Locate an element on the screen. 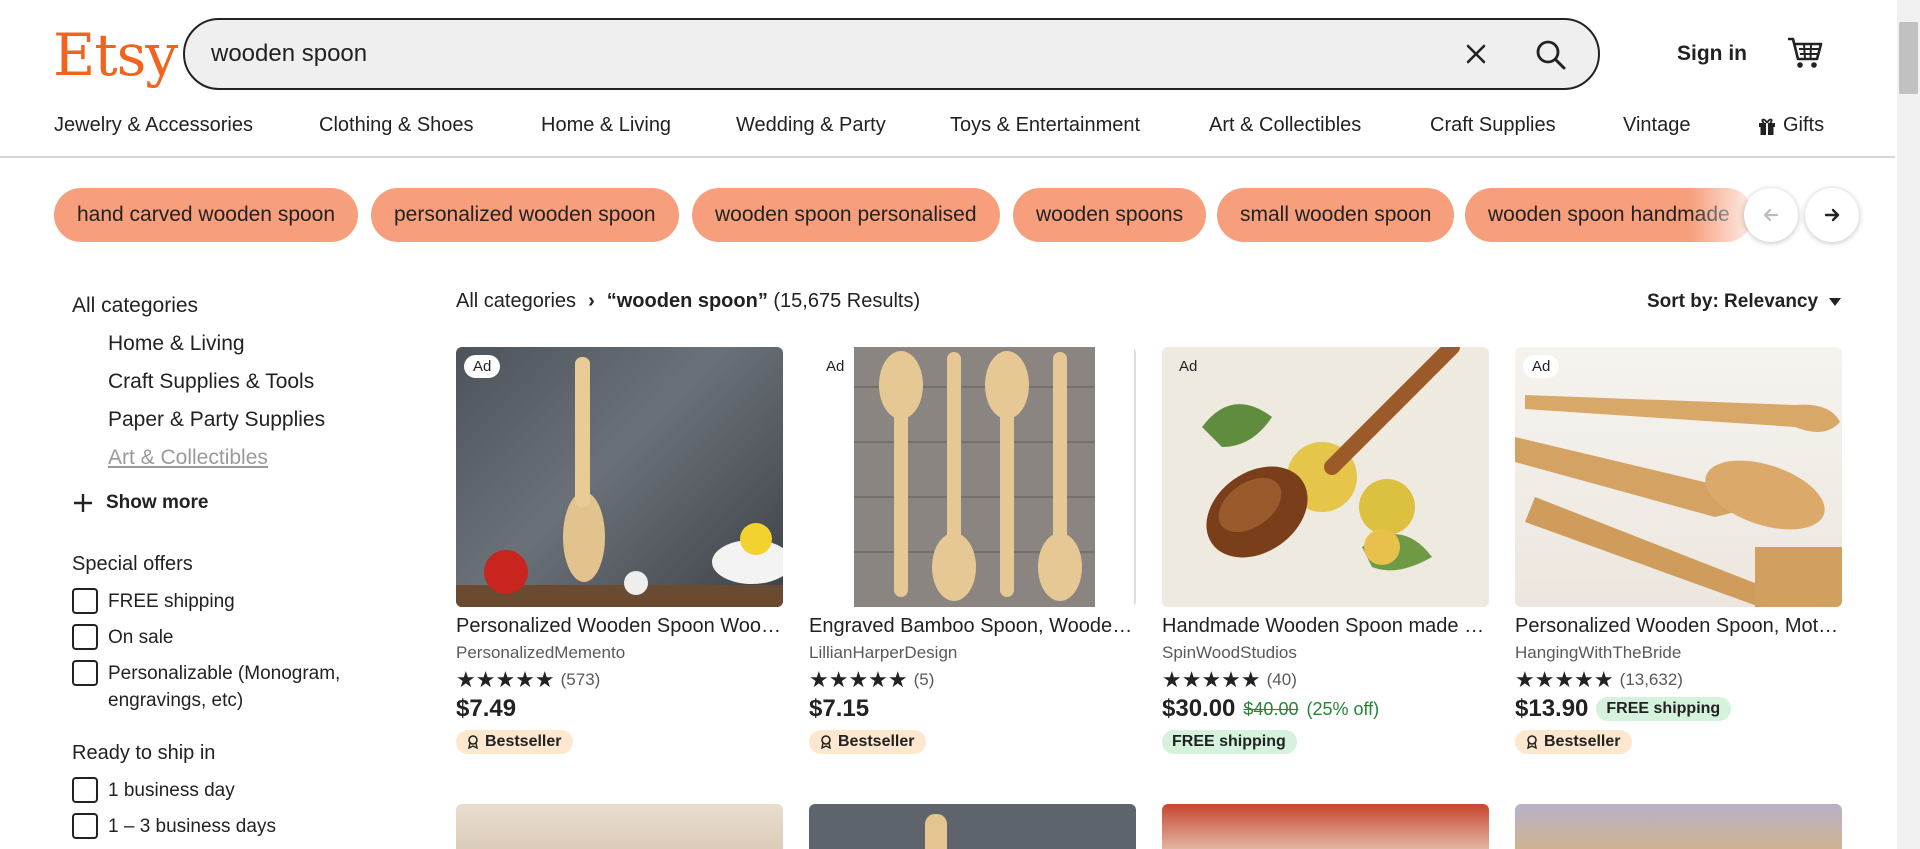  filter-1-business-day: 1 business day is located at coordinates (220, 790).